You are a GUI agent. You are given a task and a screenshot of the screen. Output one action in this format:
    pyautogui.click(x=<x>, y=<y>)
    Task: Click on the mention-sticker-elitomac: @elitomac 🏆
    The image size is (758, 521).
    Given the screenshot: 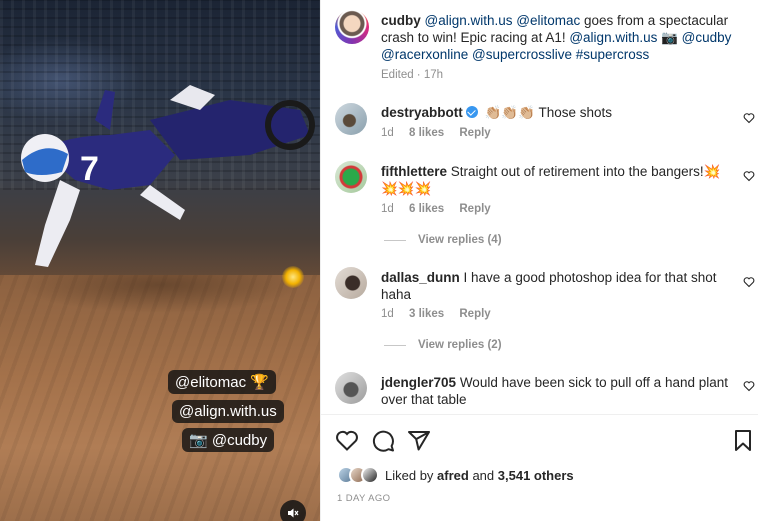 What is the action you would take?
    pyautogui.click(x=222, y=382)
    